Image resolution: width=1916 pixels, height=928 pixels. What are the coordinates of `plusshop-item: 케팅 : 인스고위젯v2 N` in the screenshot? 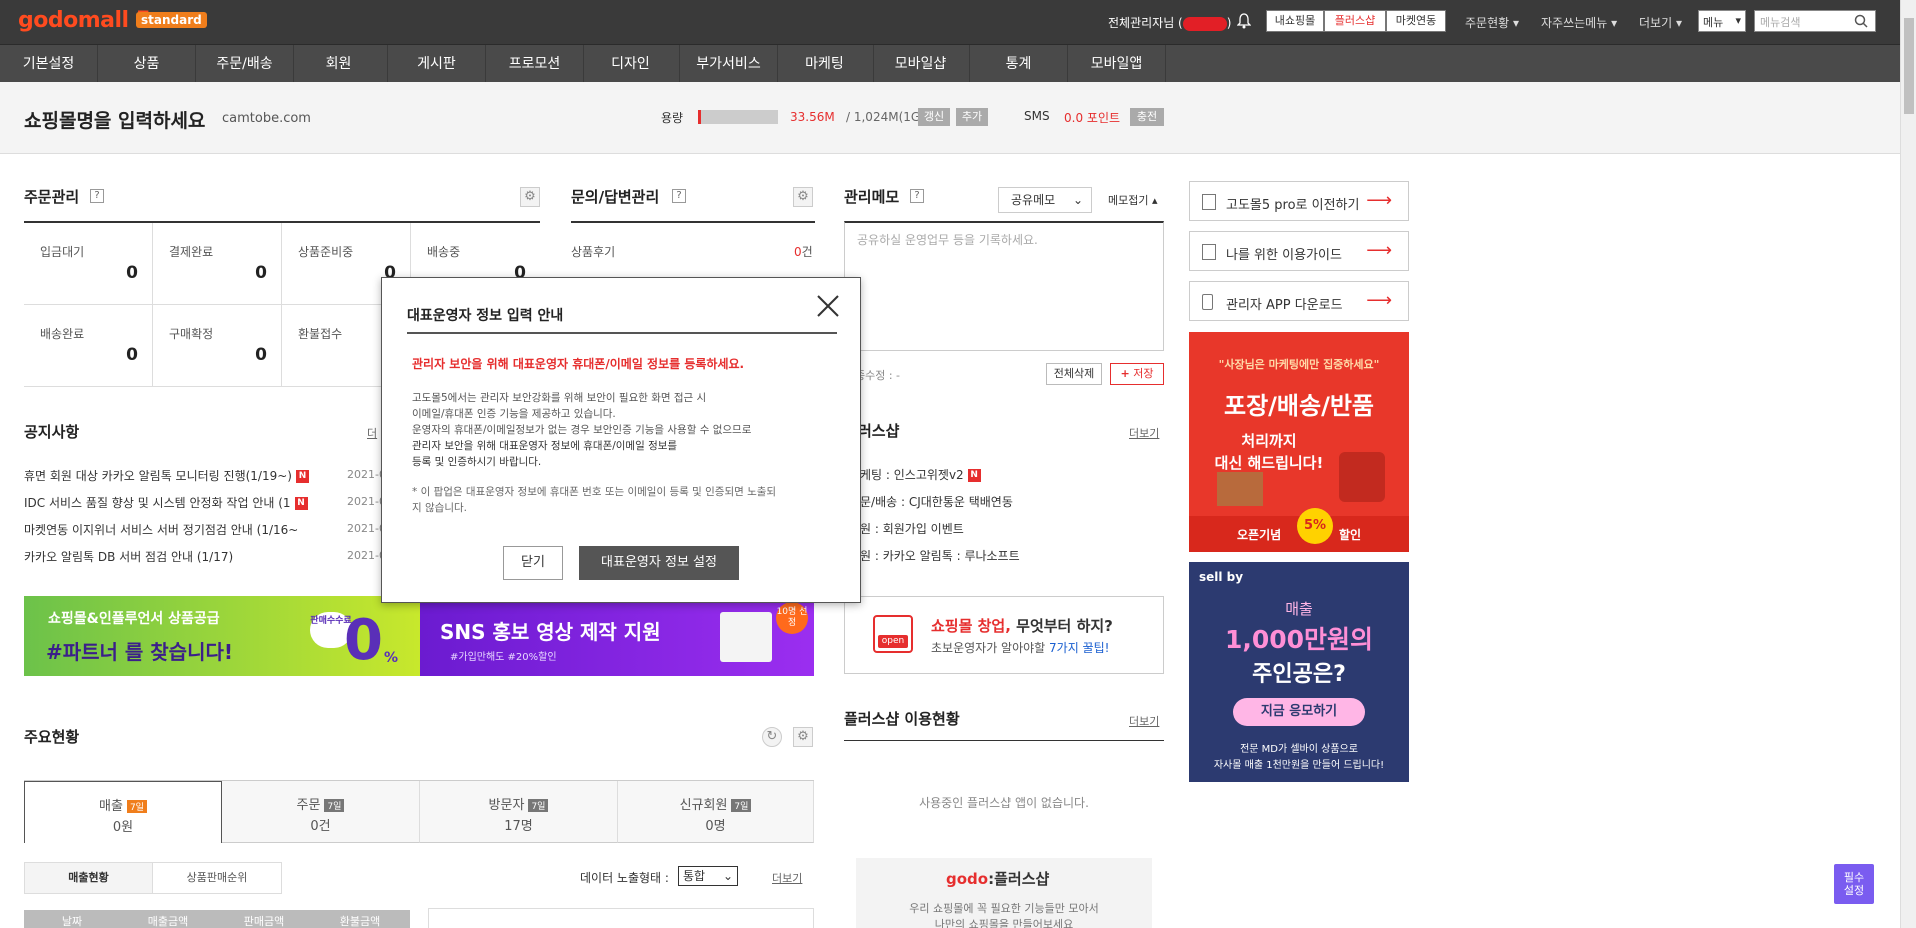 It's located at (920, 474).